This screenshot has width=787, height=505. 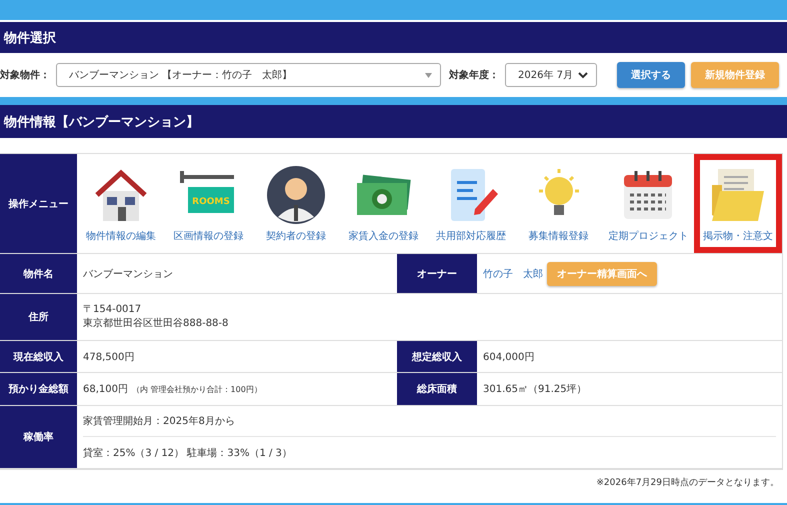 I want to click on floor-area: 301.65㎡（91.25坪）, so click(x=535, y=389).